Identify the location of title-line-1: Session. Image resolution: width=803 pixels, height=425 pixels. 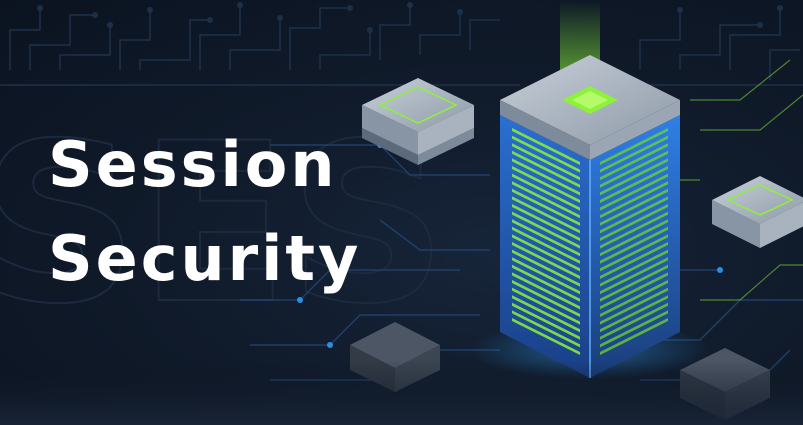
(193, 164).